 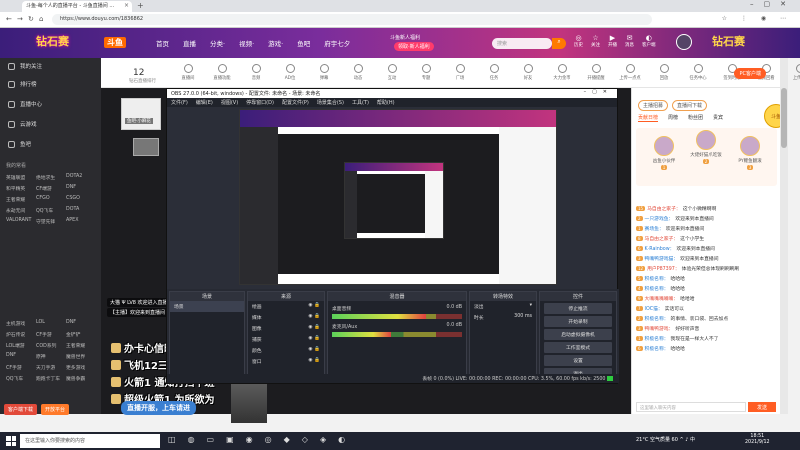 I want to click on promo-button: 领取·新人福利, so click(x=414, y=46).